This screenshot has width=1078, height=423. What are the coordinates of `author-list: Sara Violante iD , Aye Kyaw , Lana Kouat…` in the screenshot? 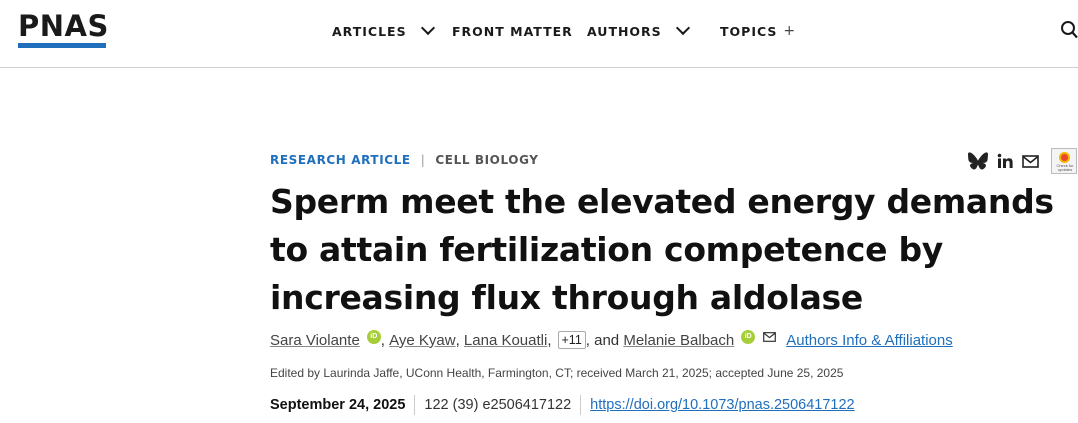 It's located at (611, 339).